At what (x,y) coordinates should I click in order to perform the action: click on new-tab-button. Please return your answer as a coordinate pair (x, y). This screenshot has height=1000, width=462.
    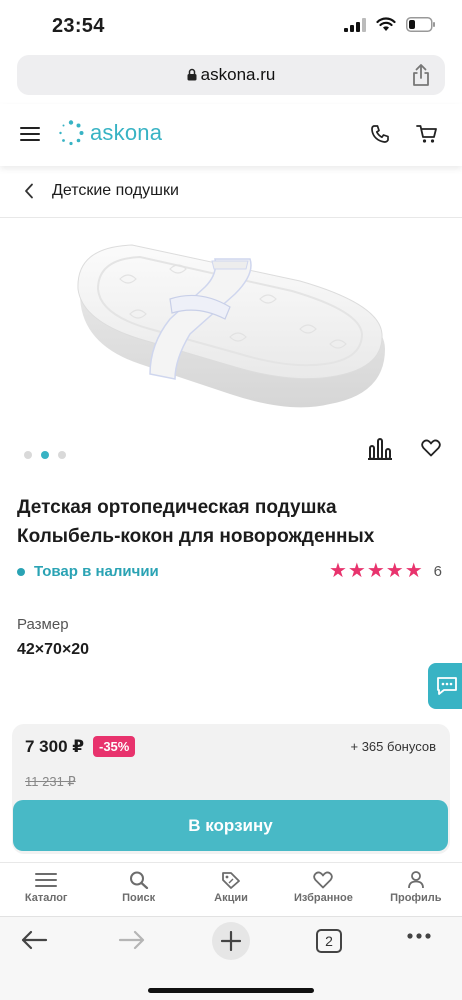
    Looking at the image, I should click on (231, 941).